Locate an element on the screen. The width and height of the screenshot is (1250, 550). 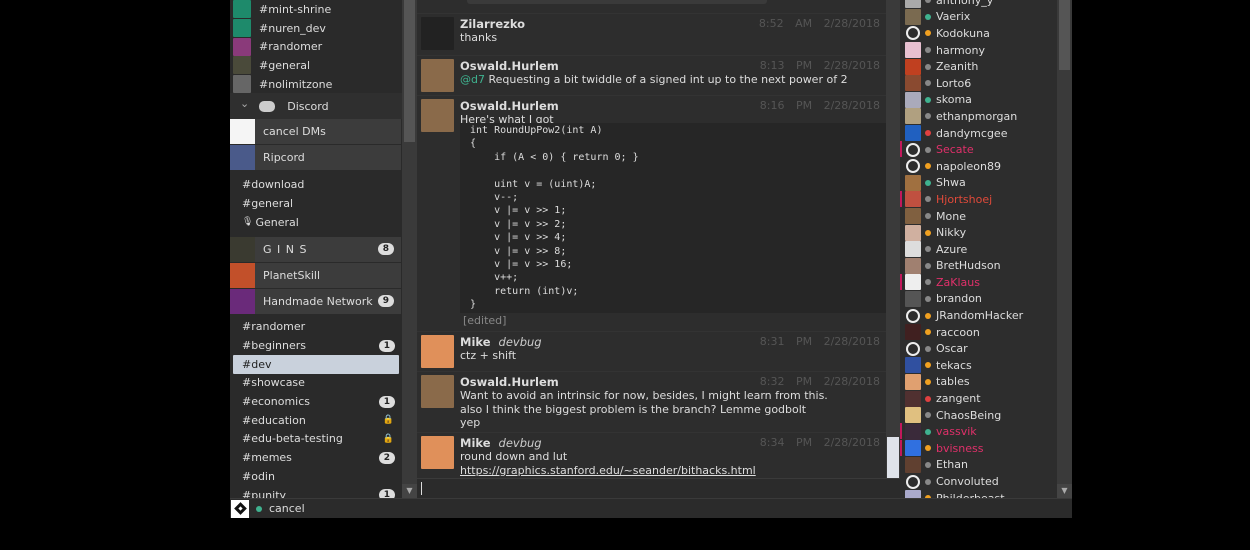
channel-item: #showcase is located at coordinates (316, 383).